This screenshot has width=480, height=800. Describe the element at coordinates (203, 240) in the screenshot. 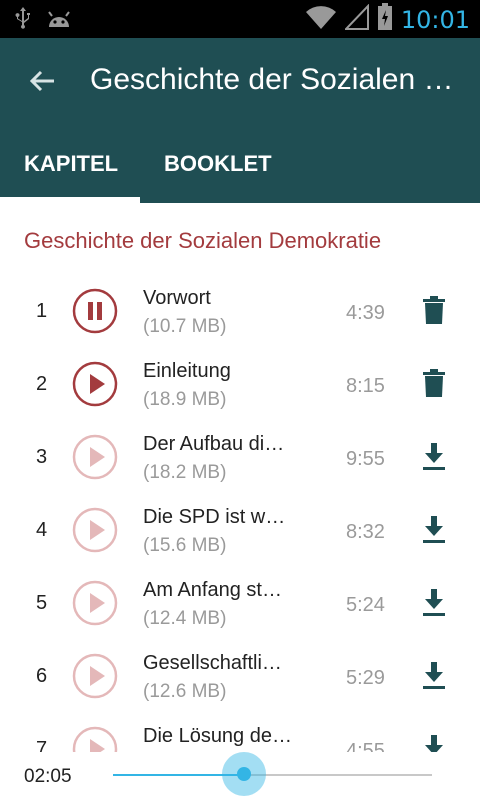

I see `section-title: Geschichte der Sozialen Demokratie` at that location.